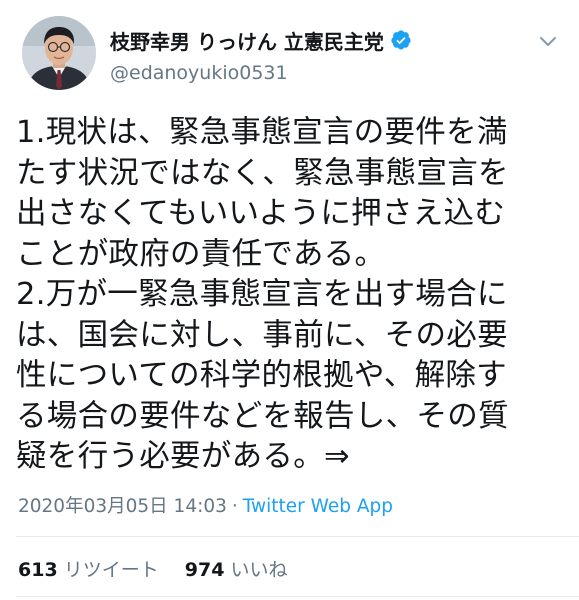 This screenshot has width=579, height=600. I want to click on display-name: 枝野幸男 りっけん 立憲民主党, so click(247, 40).